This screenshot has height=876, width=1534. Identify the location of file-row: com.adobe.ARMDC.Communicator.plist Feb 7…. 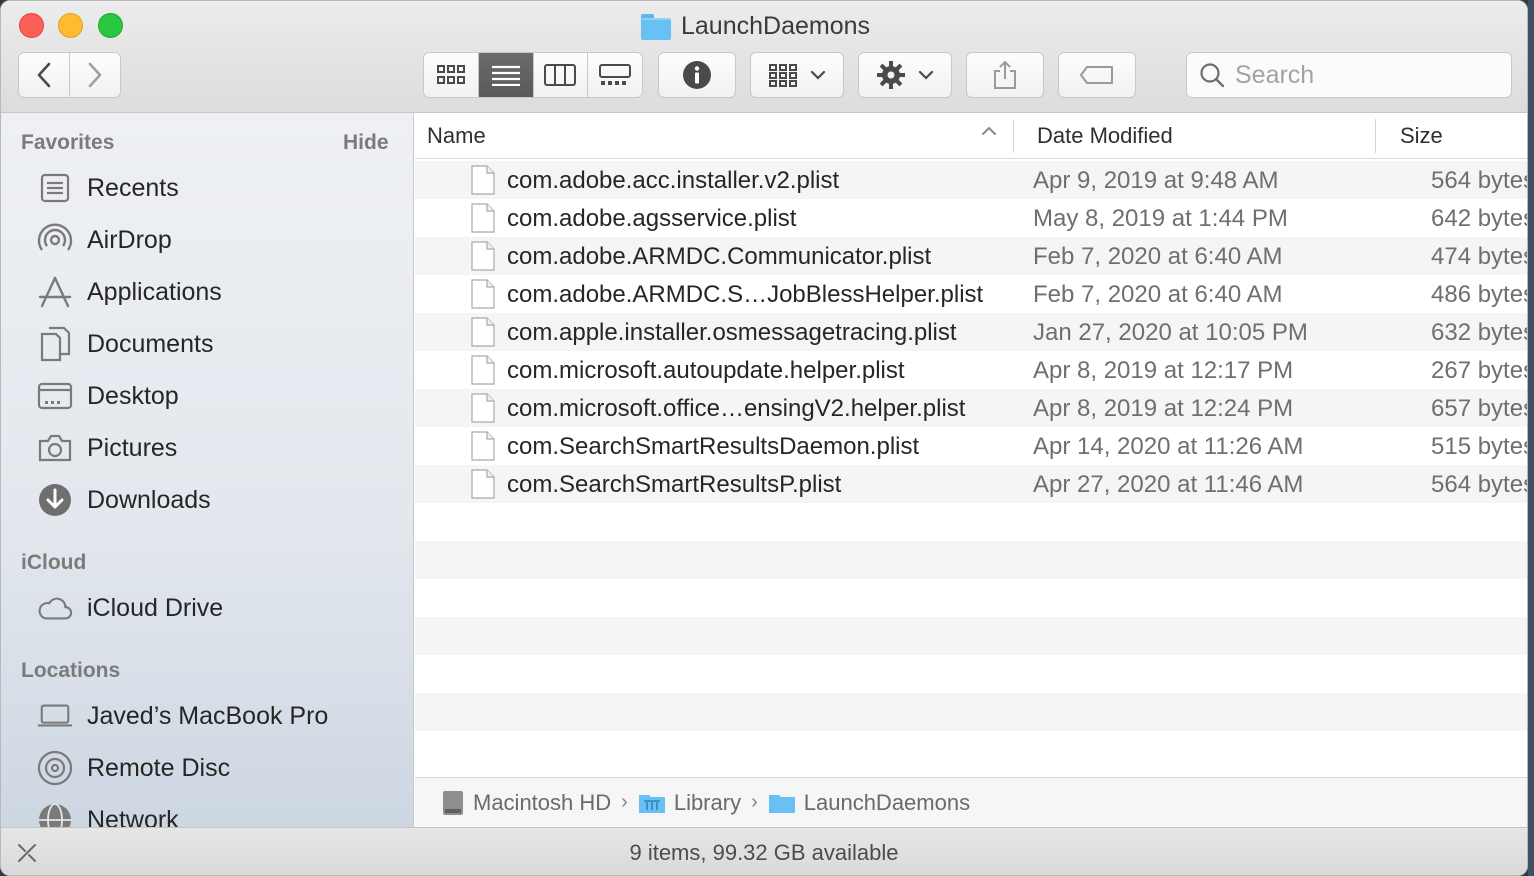
(971, 256).